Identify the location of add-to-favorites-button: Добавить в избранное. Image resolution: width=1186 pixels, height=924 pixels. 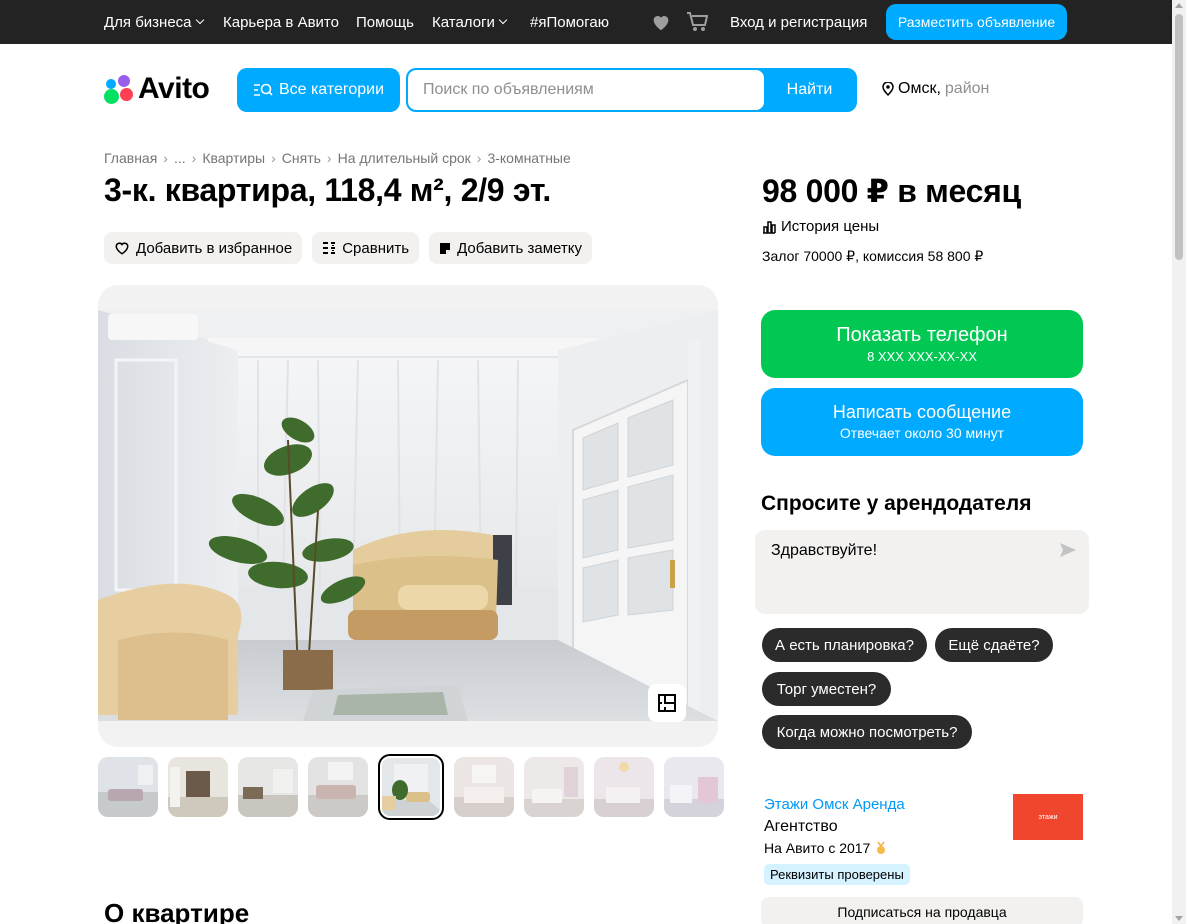
(203, 248).